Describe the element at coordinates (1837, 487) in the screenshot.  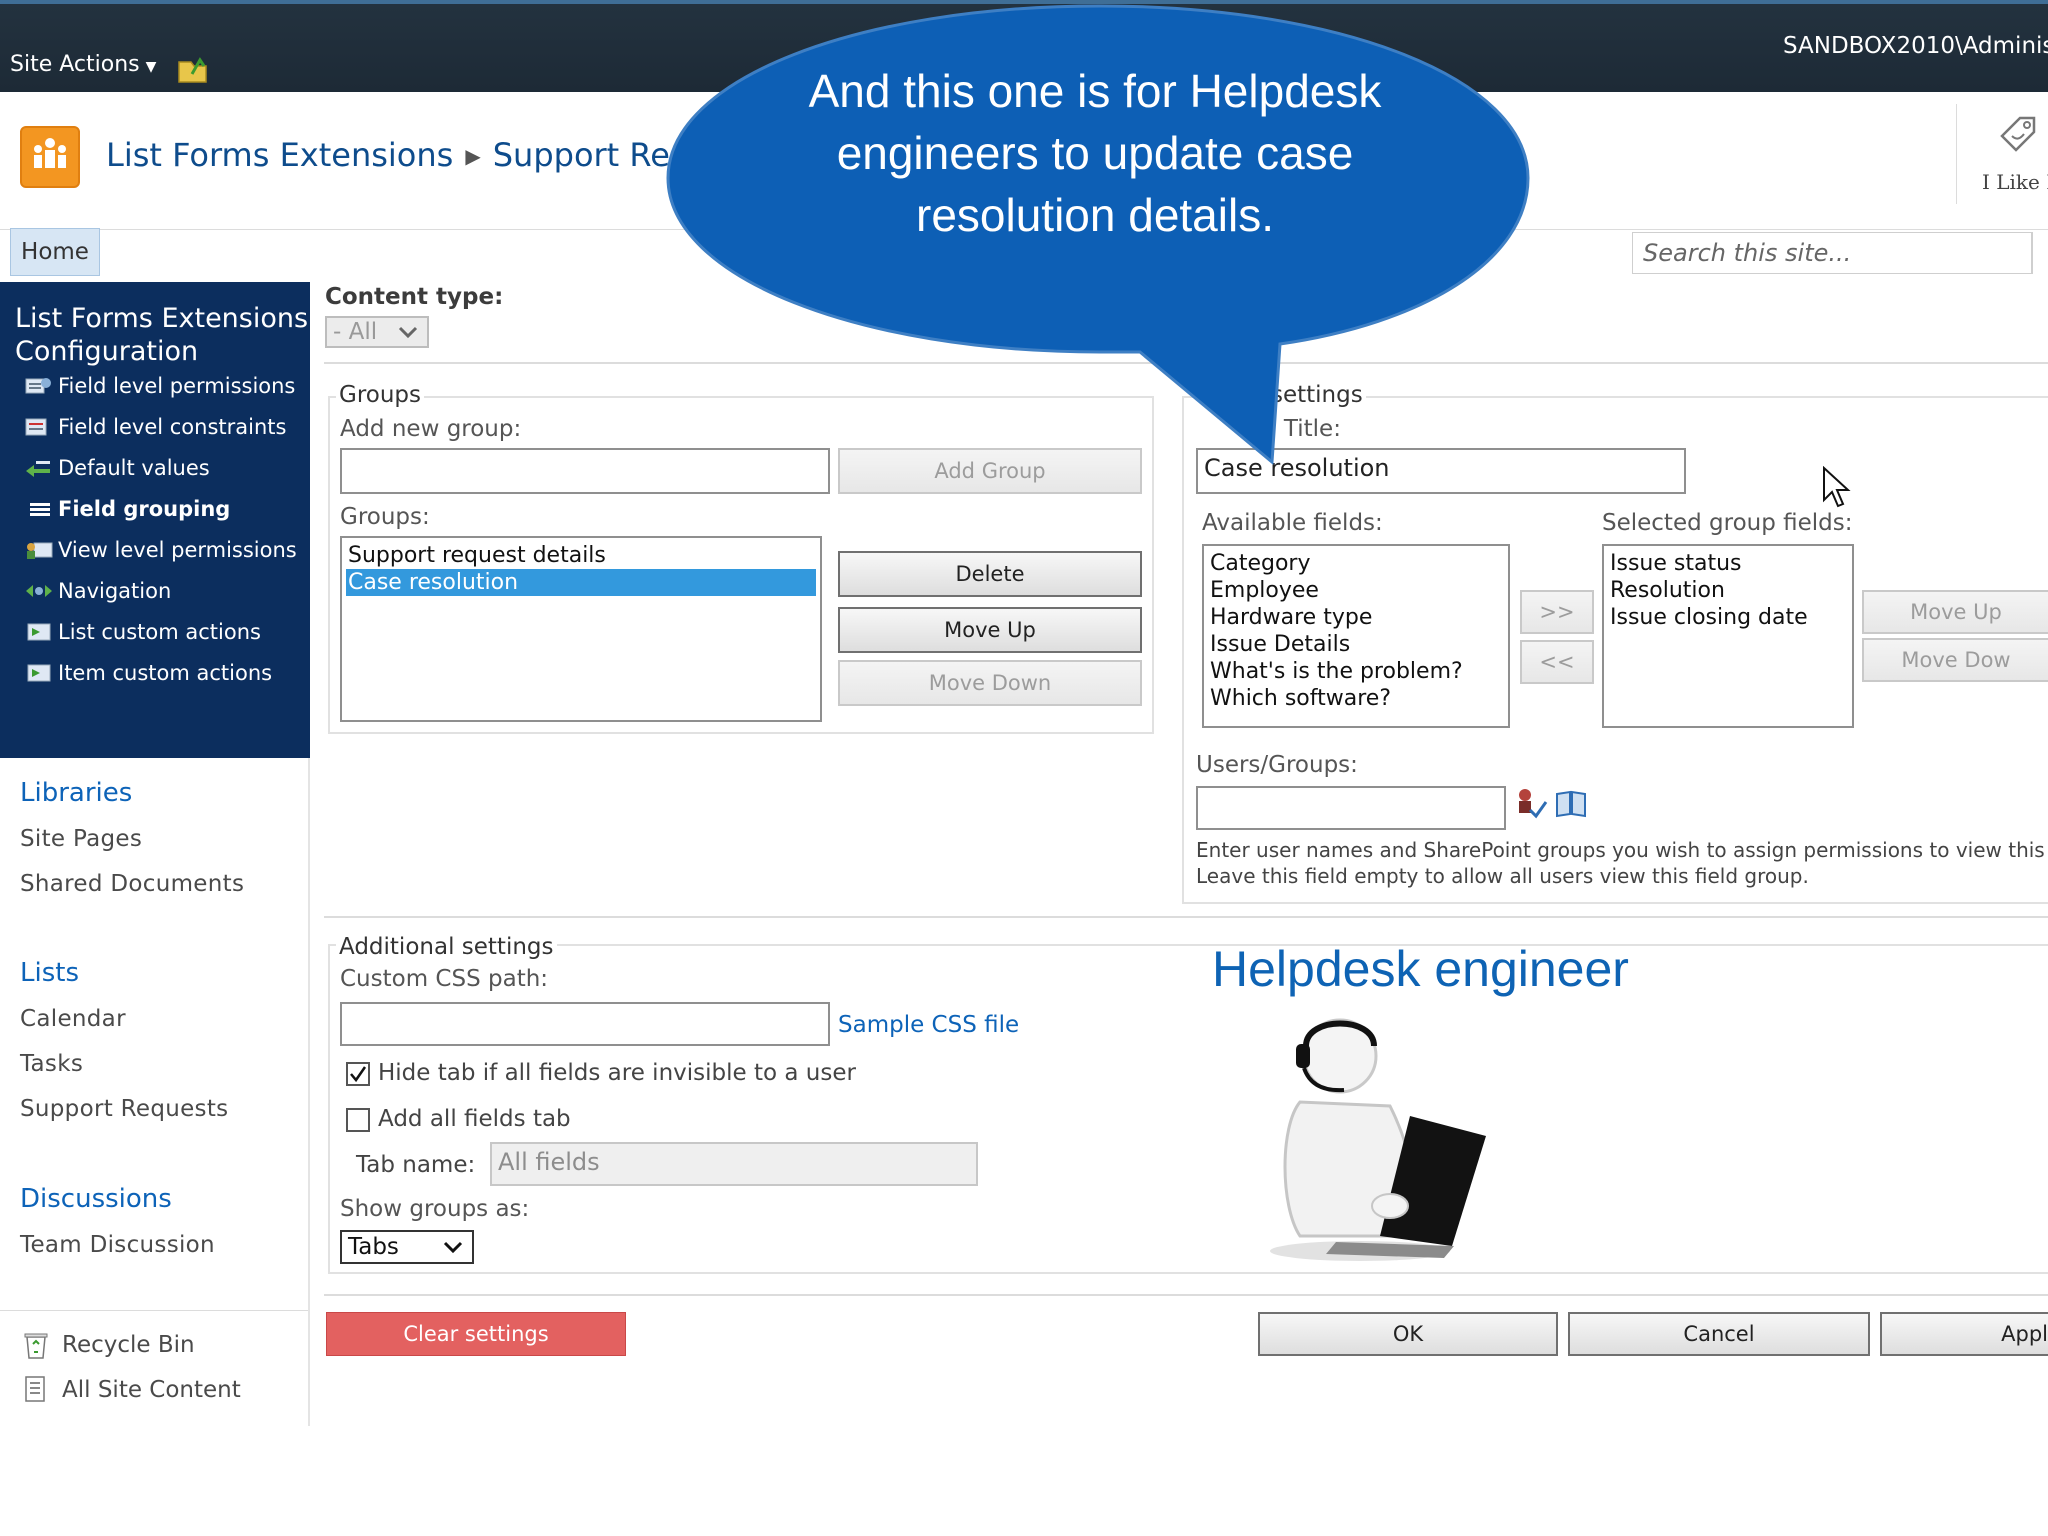
I see `mouse-cursor-icon` at that location.